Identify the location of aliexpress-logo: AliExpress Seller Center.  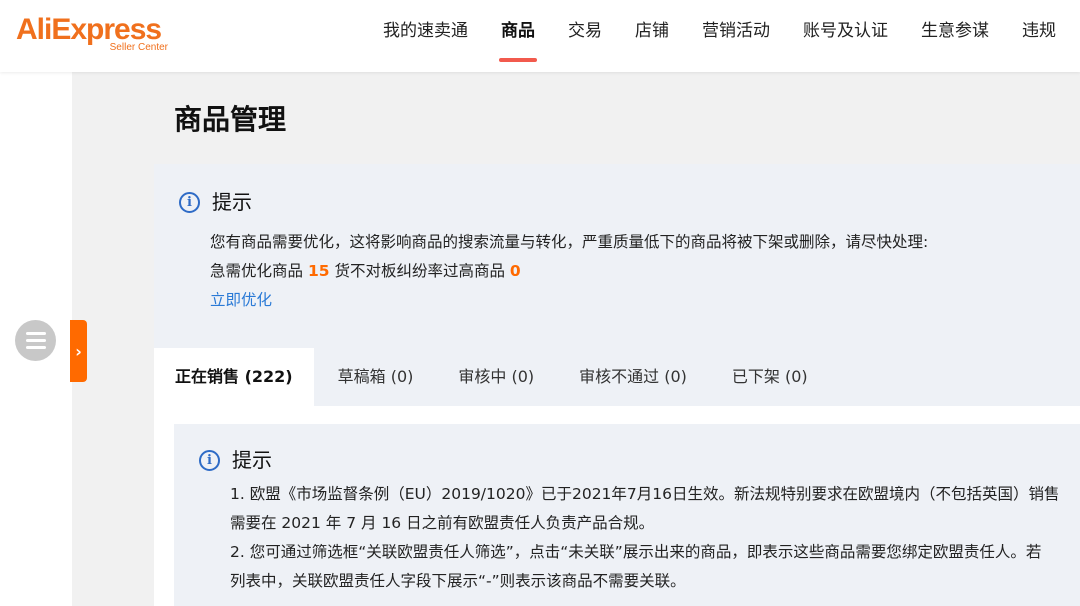
(96, 34).